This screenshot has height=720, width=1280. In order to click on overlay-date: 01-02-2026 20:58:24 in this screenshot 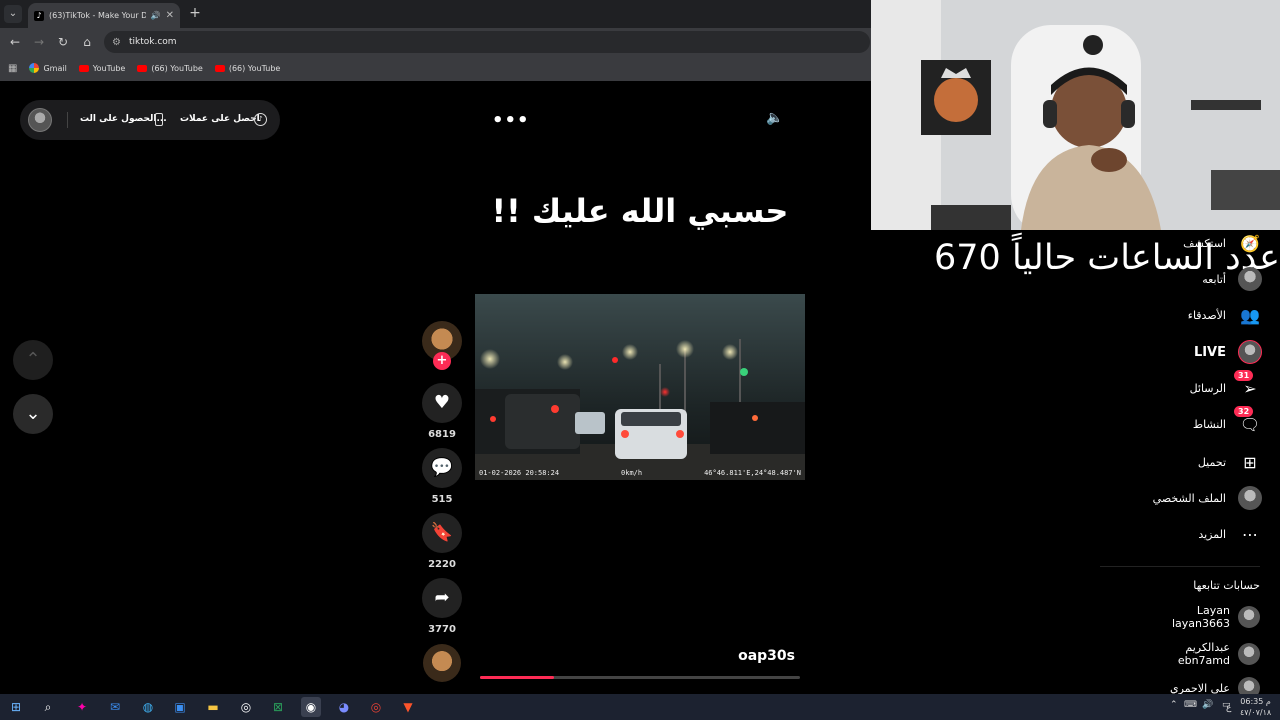, I will do `click(519, 473)`.